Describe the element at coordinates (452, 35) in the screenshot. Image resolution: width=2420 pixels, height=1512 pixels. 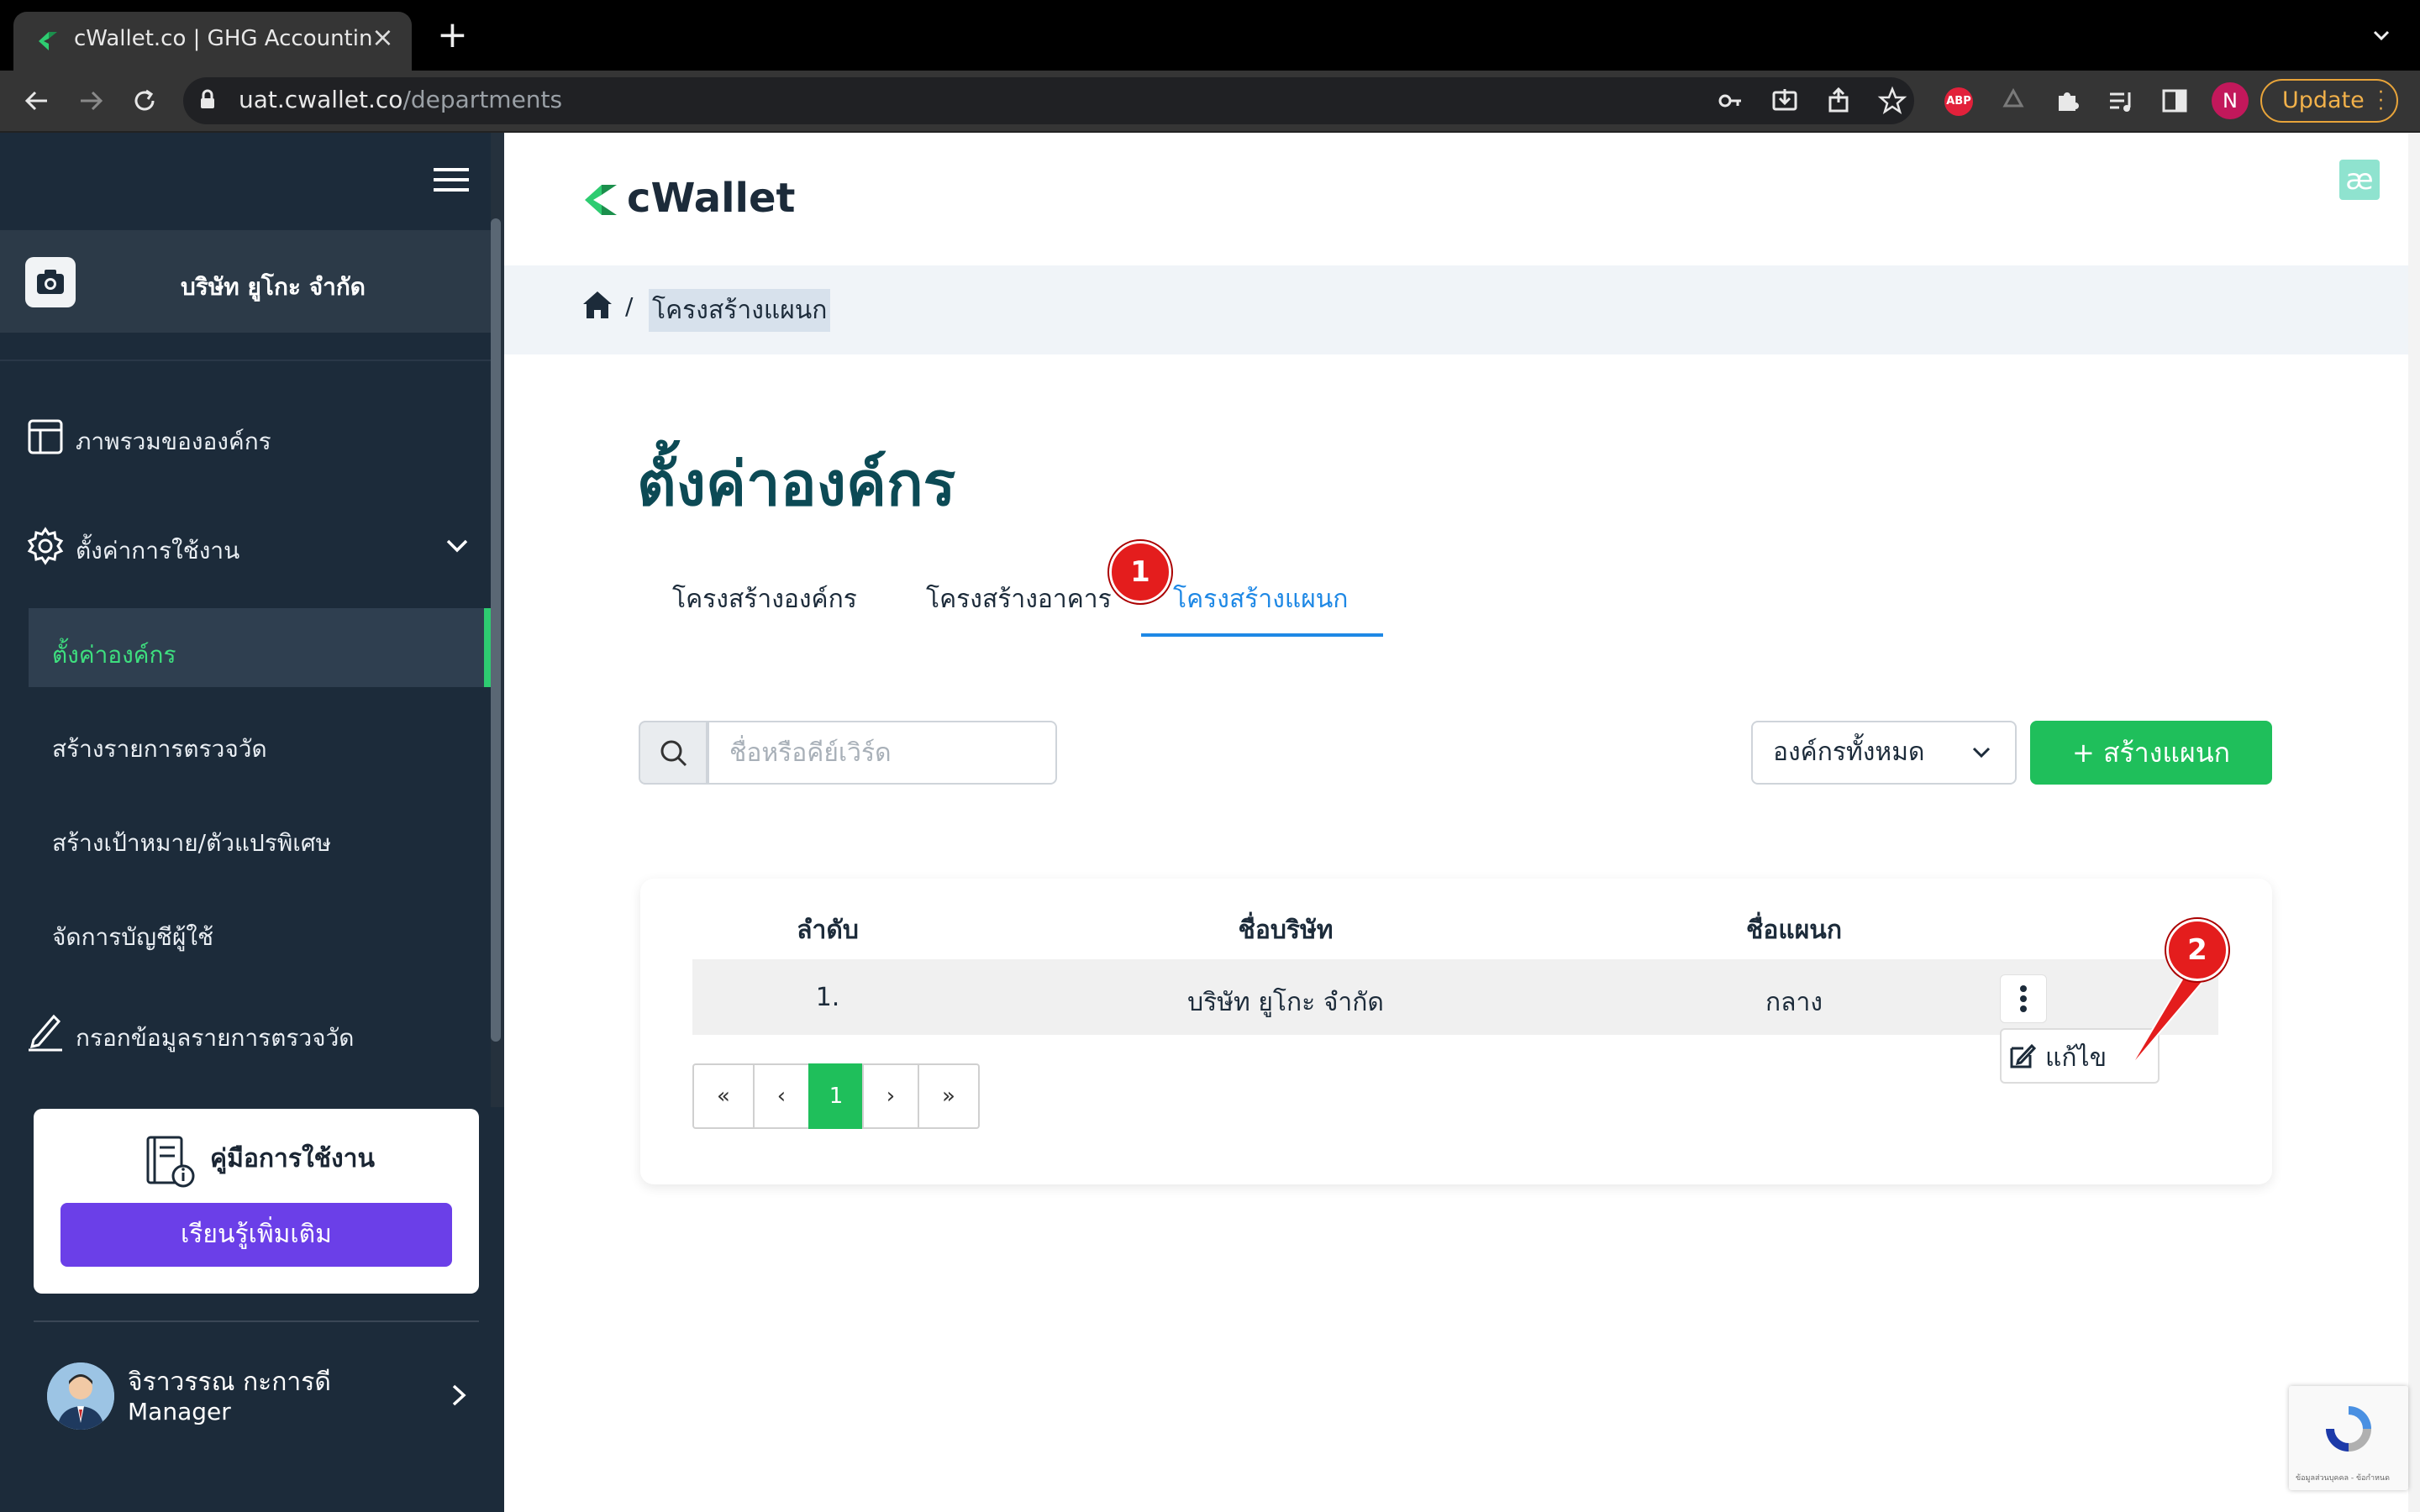
I see `new-tab-icon: +` at that location.